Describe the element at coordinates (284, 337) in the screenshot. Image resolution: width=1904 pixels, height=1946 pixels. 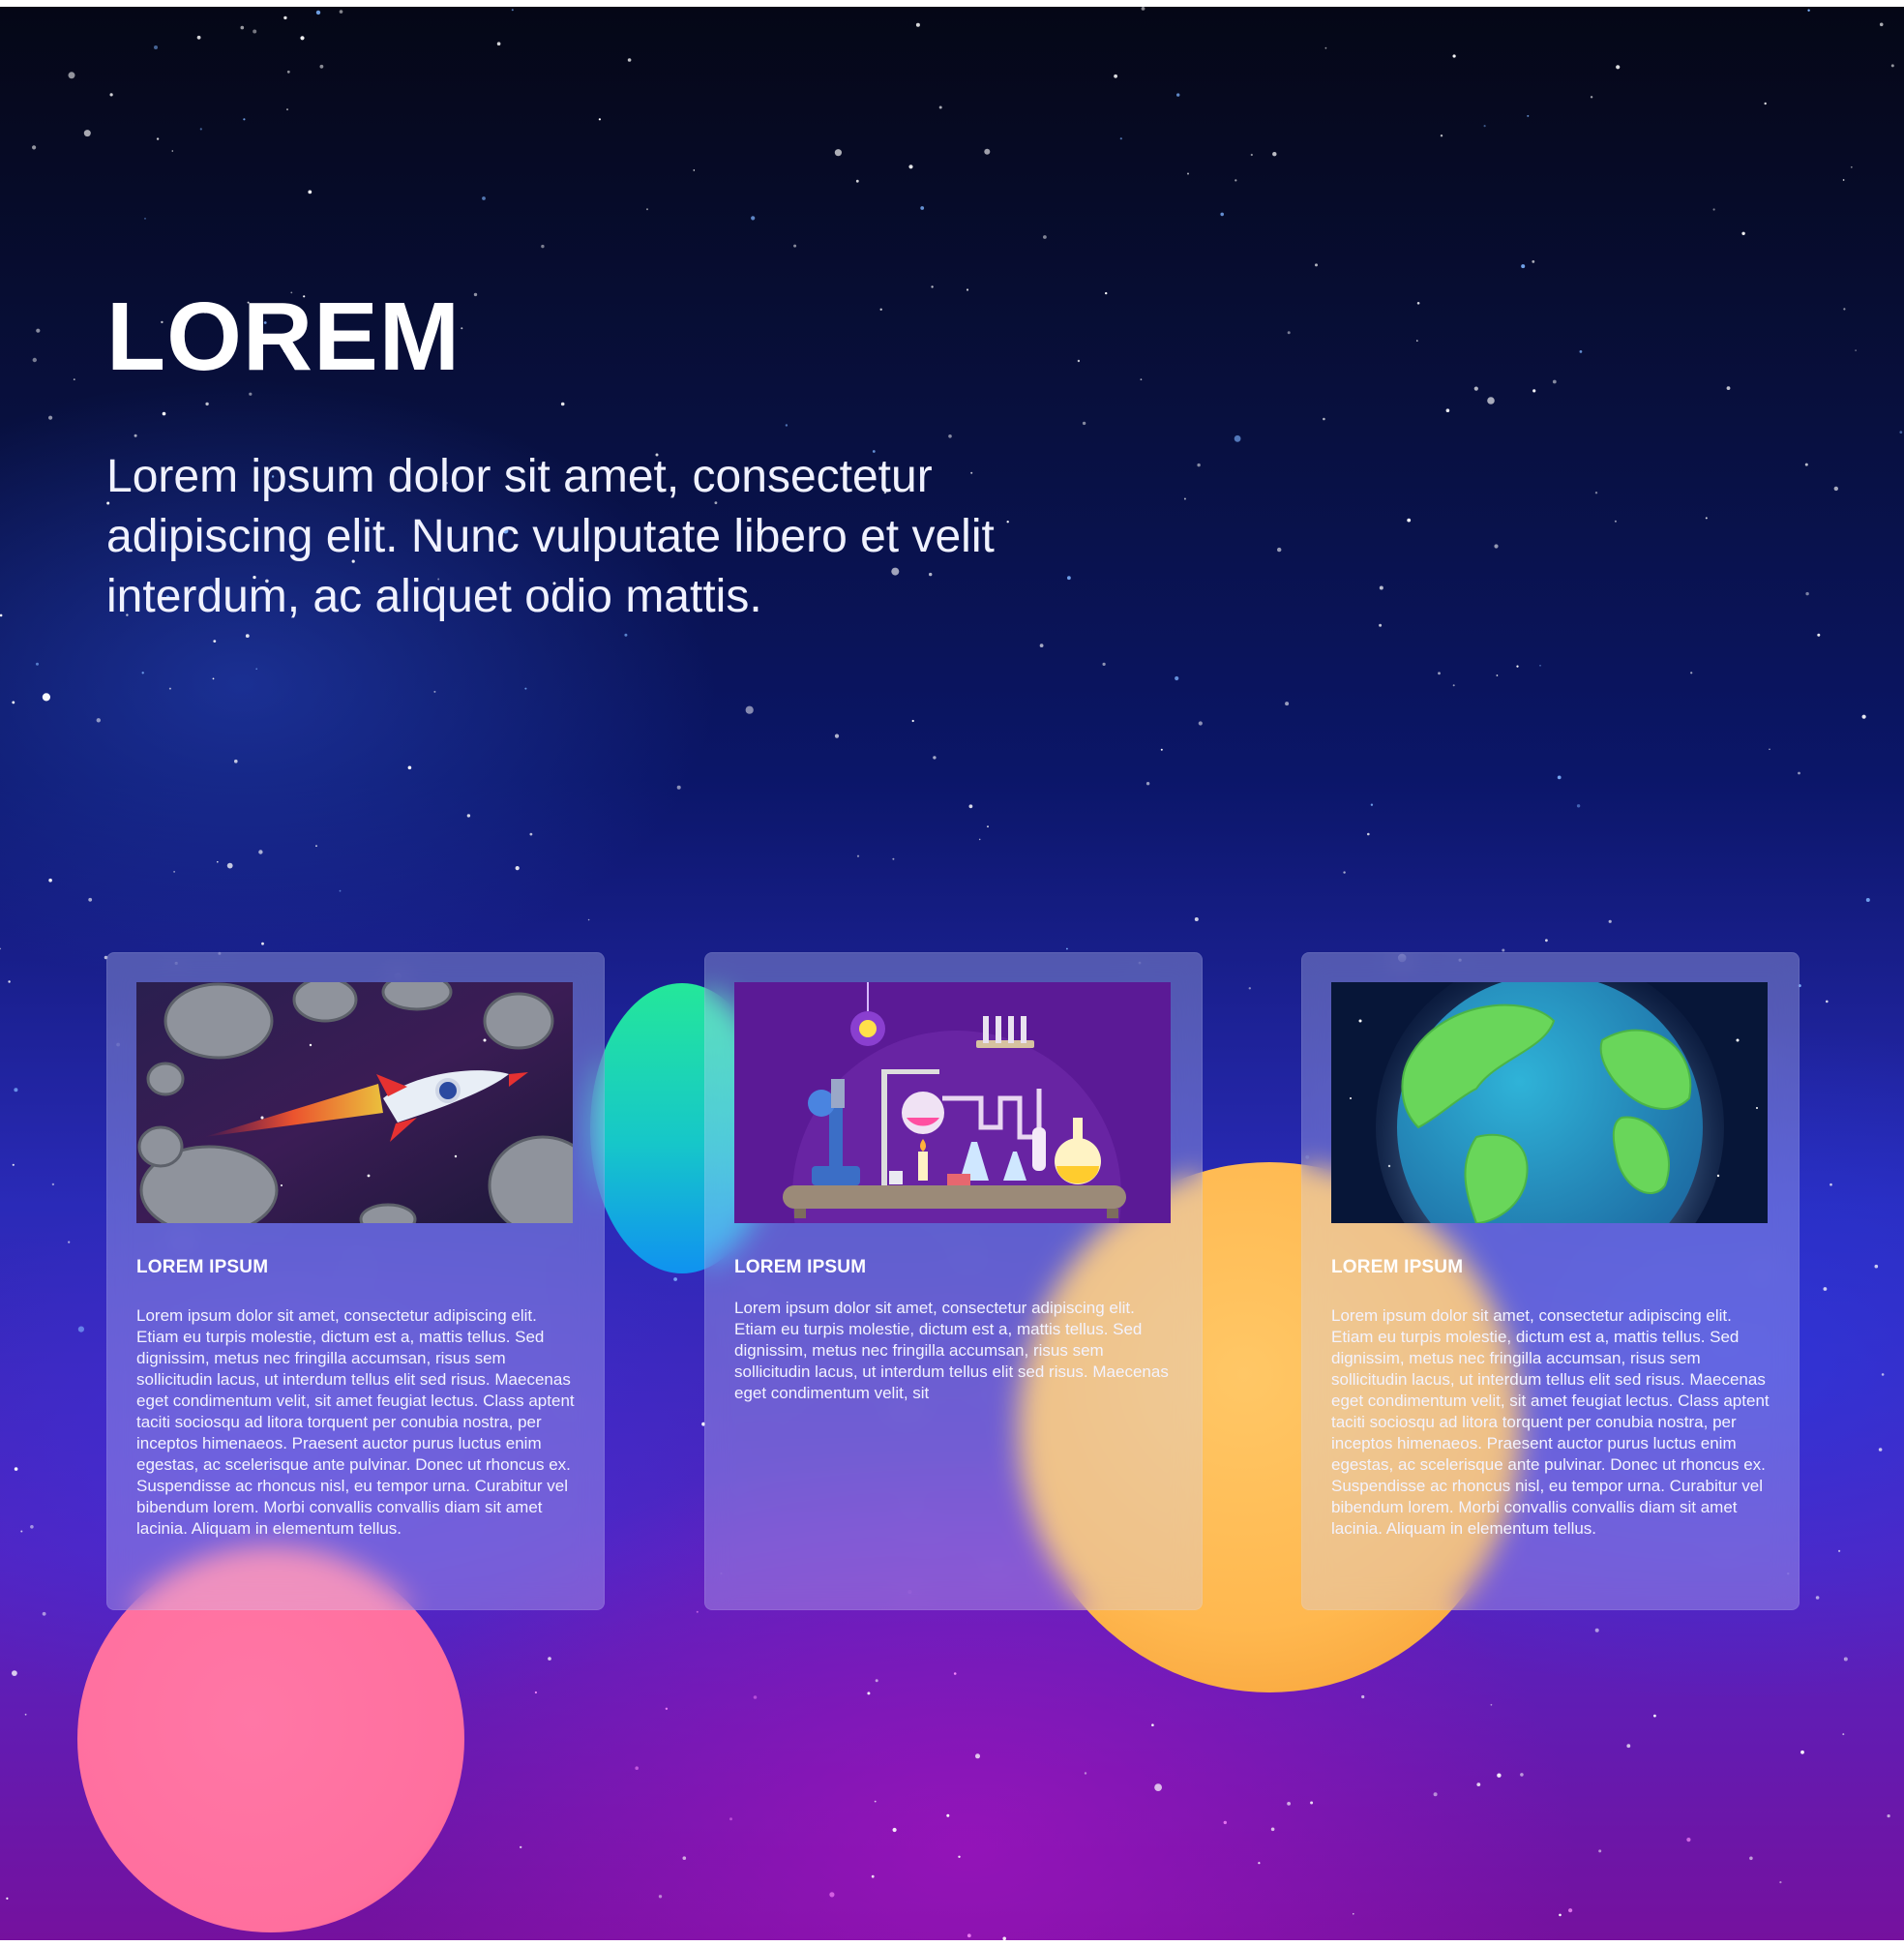
I see `hero-title: LOREM` at that location.